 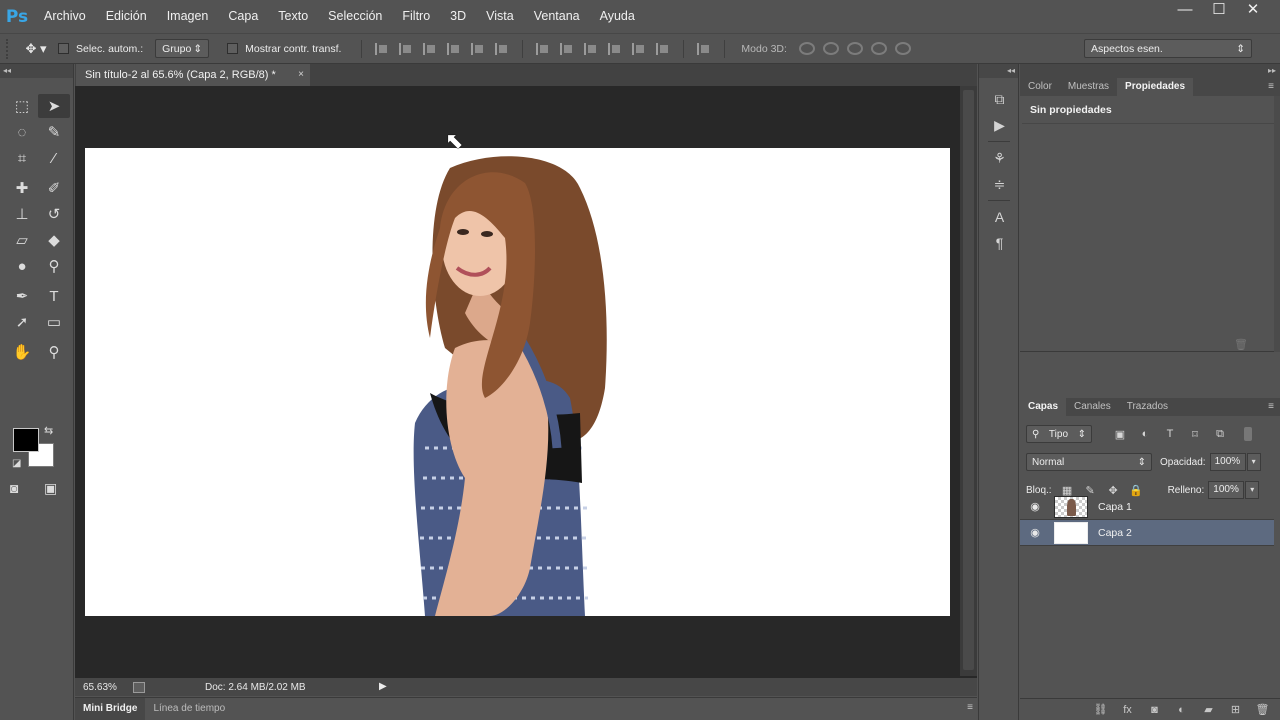 I want to click on menu-texto: Texto, so click(x=293, y=16).